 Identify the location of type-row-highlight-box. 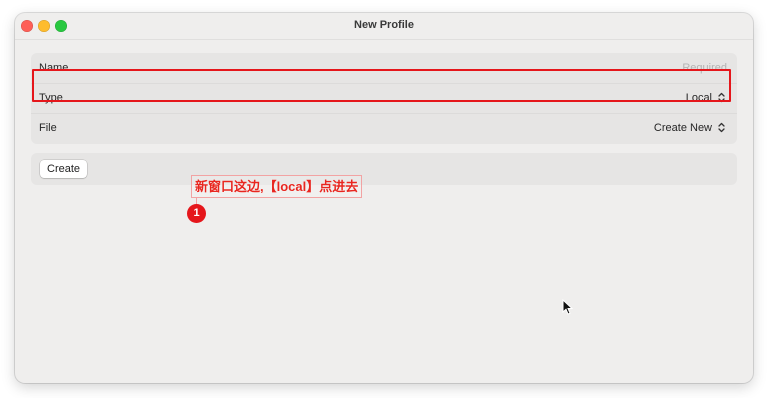
(381, 85).